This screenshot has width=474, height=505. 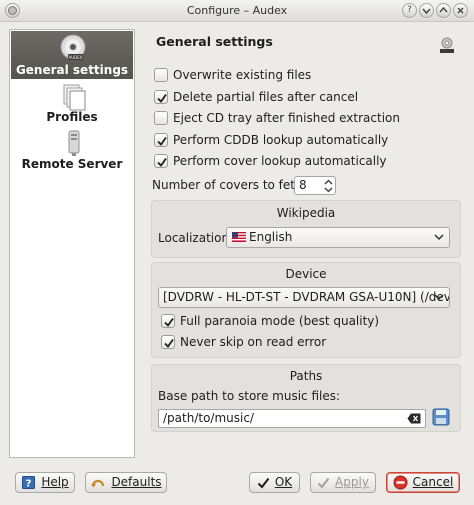 What do you see at coordinates (249, 396) in the screenshot?
I see `base-path-label: Base path to store music files:` at bounding box center [249, 396].